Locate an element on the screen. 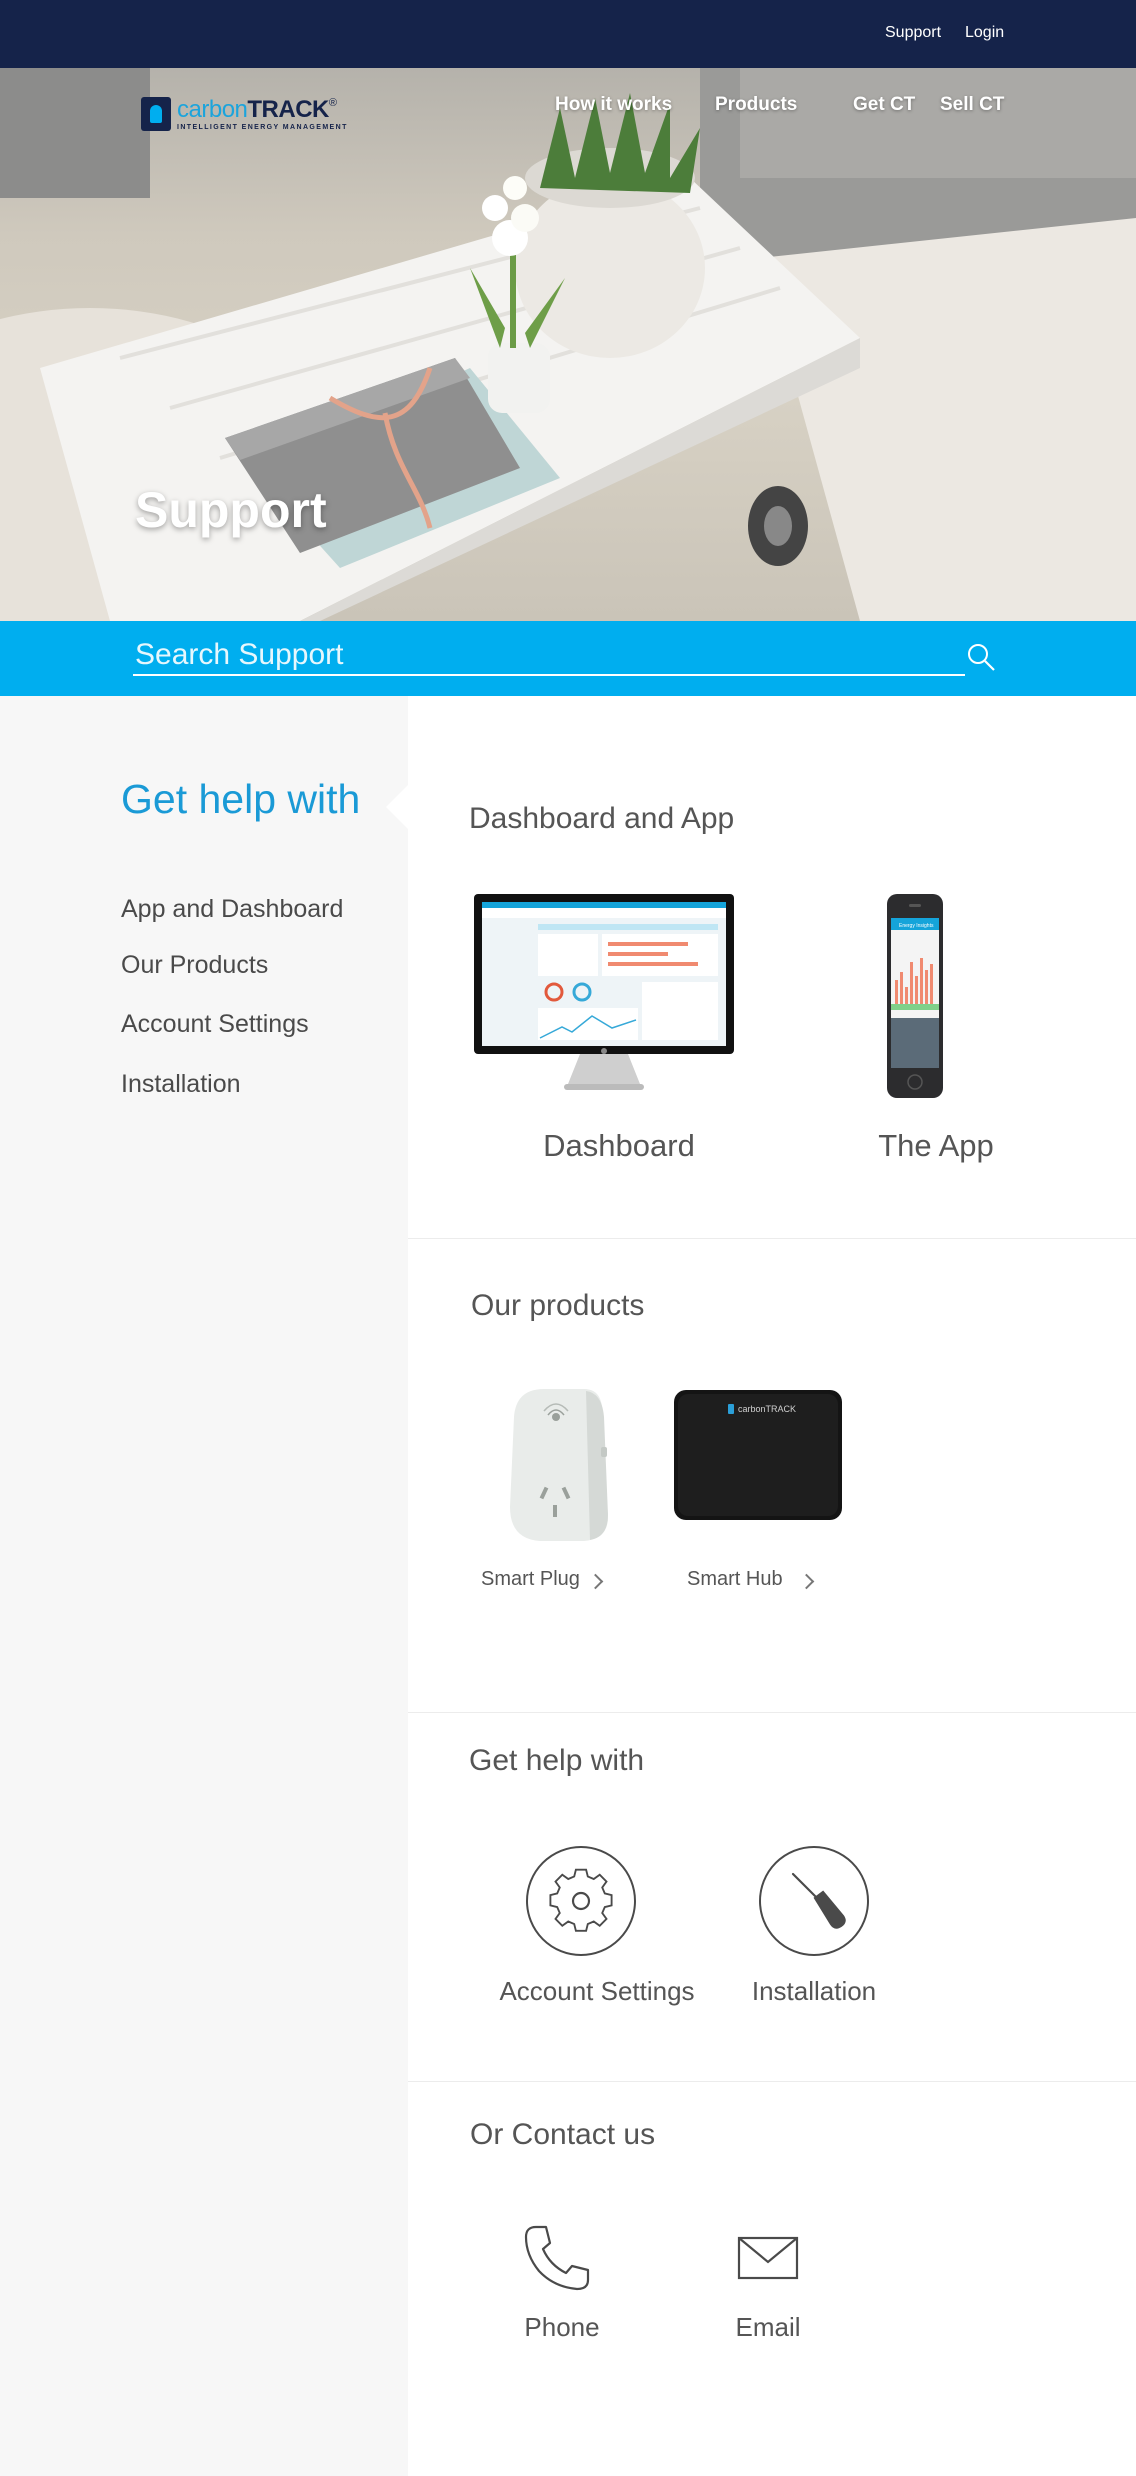 This screenshot has height=2476, width=1136. sidebar-pointer is located at coordinates (397, 807).